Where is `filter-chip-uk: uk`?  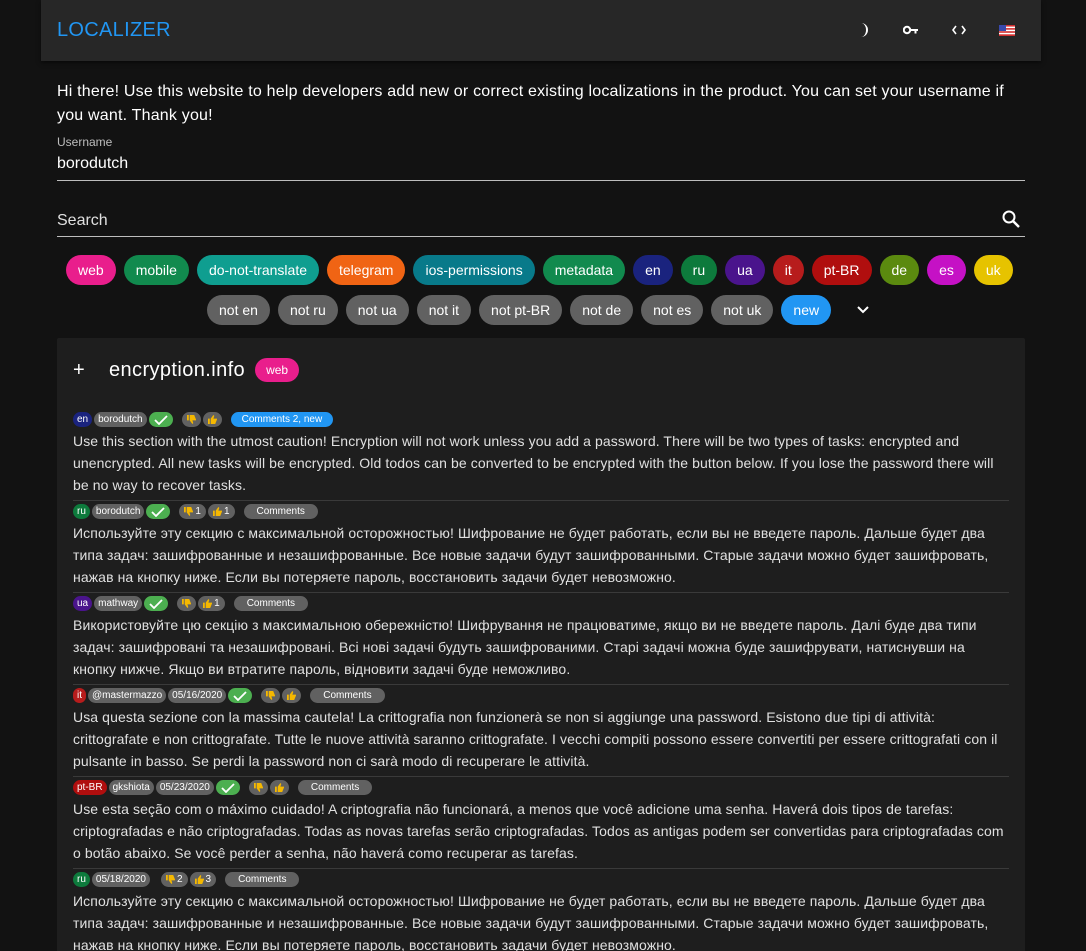 filter-chip-uk: uk is located at coordinates (993, 270).